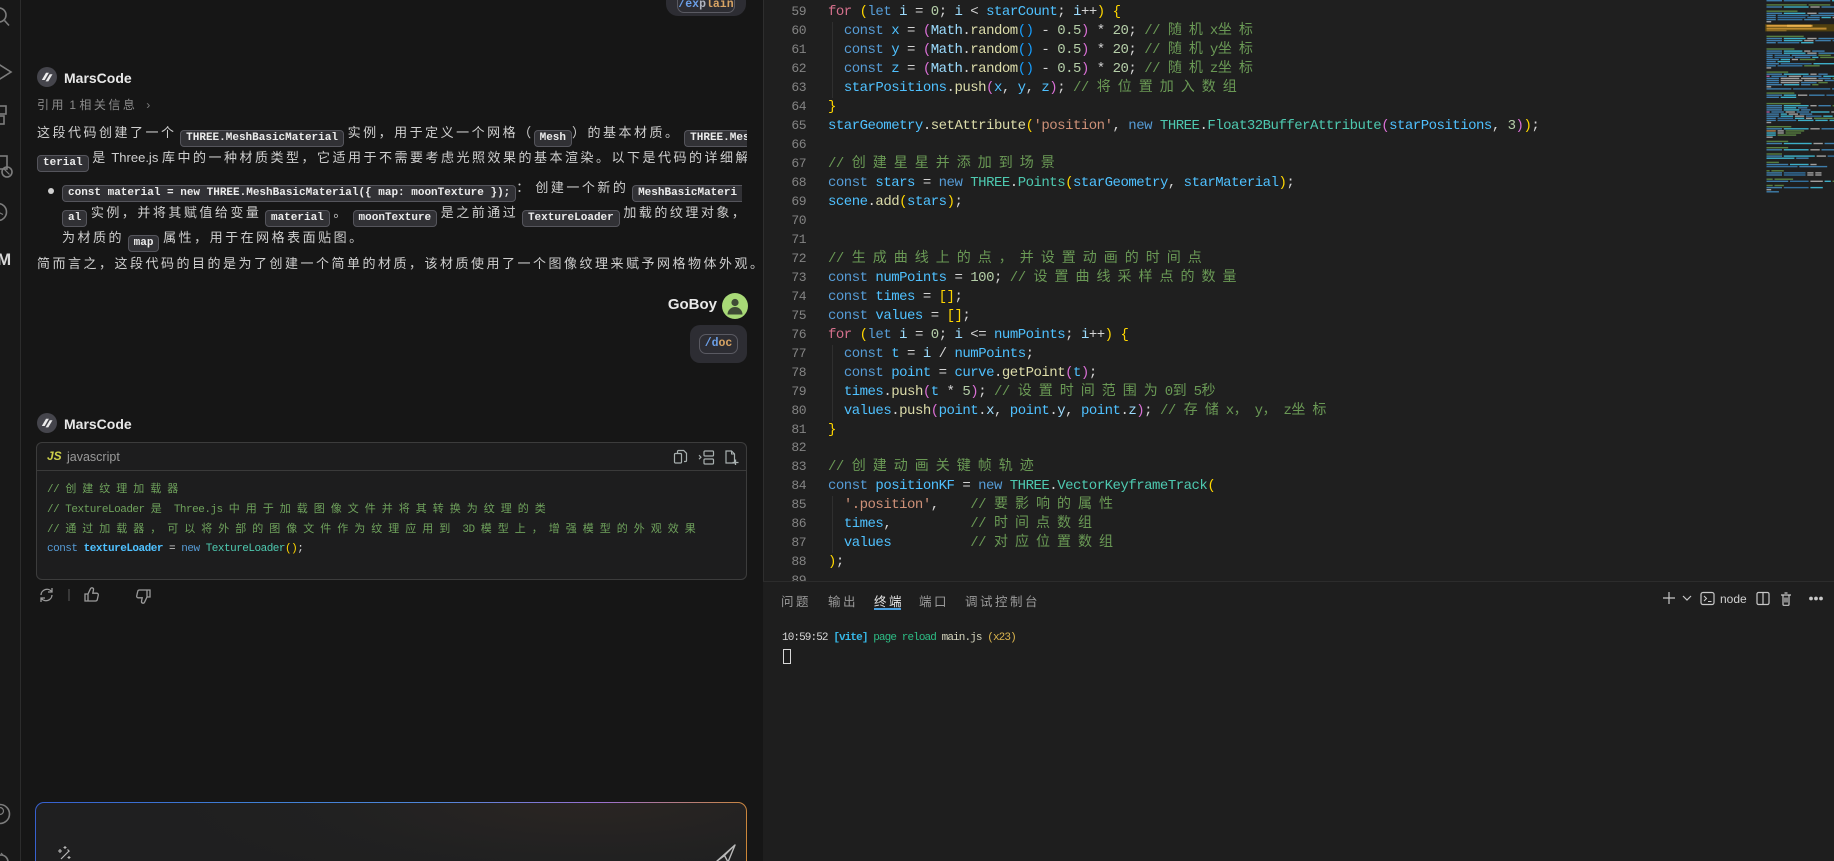 The image size is (1834, 861). What do you see at coordinates (5, 259) in the screenshot?
I see `svg-text: M` at bounding box center [5, 259].